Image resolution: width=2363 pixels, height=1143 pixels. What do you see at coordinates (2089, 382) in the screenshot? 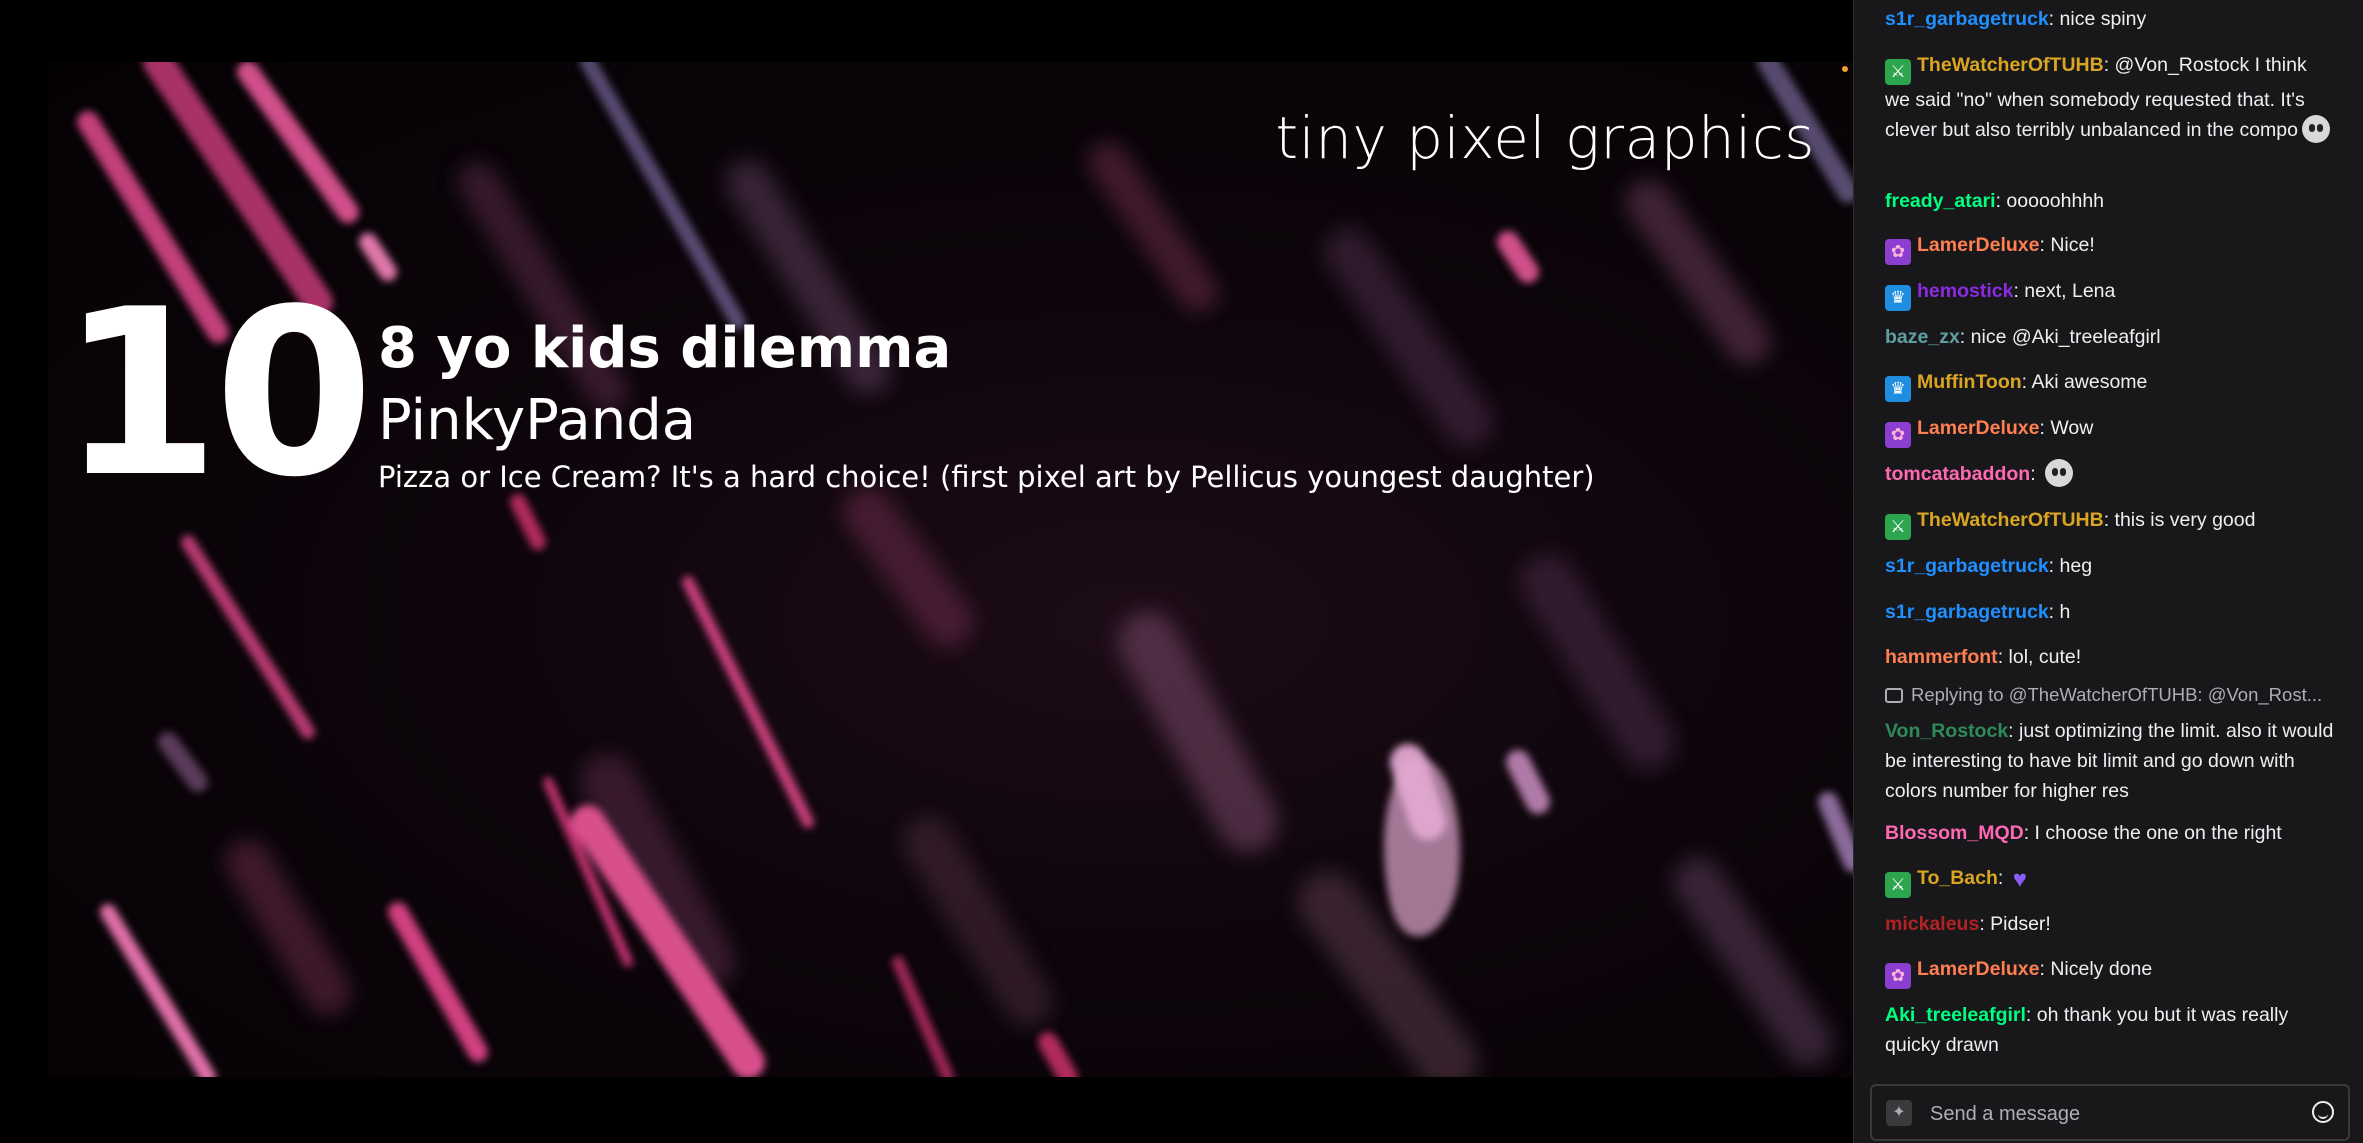
I see `chat-message-text: Aki awesome` at bounding box center [2089, 382].